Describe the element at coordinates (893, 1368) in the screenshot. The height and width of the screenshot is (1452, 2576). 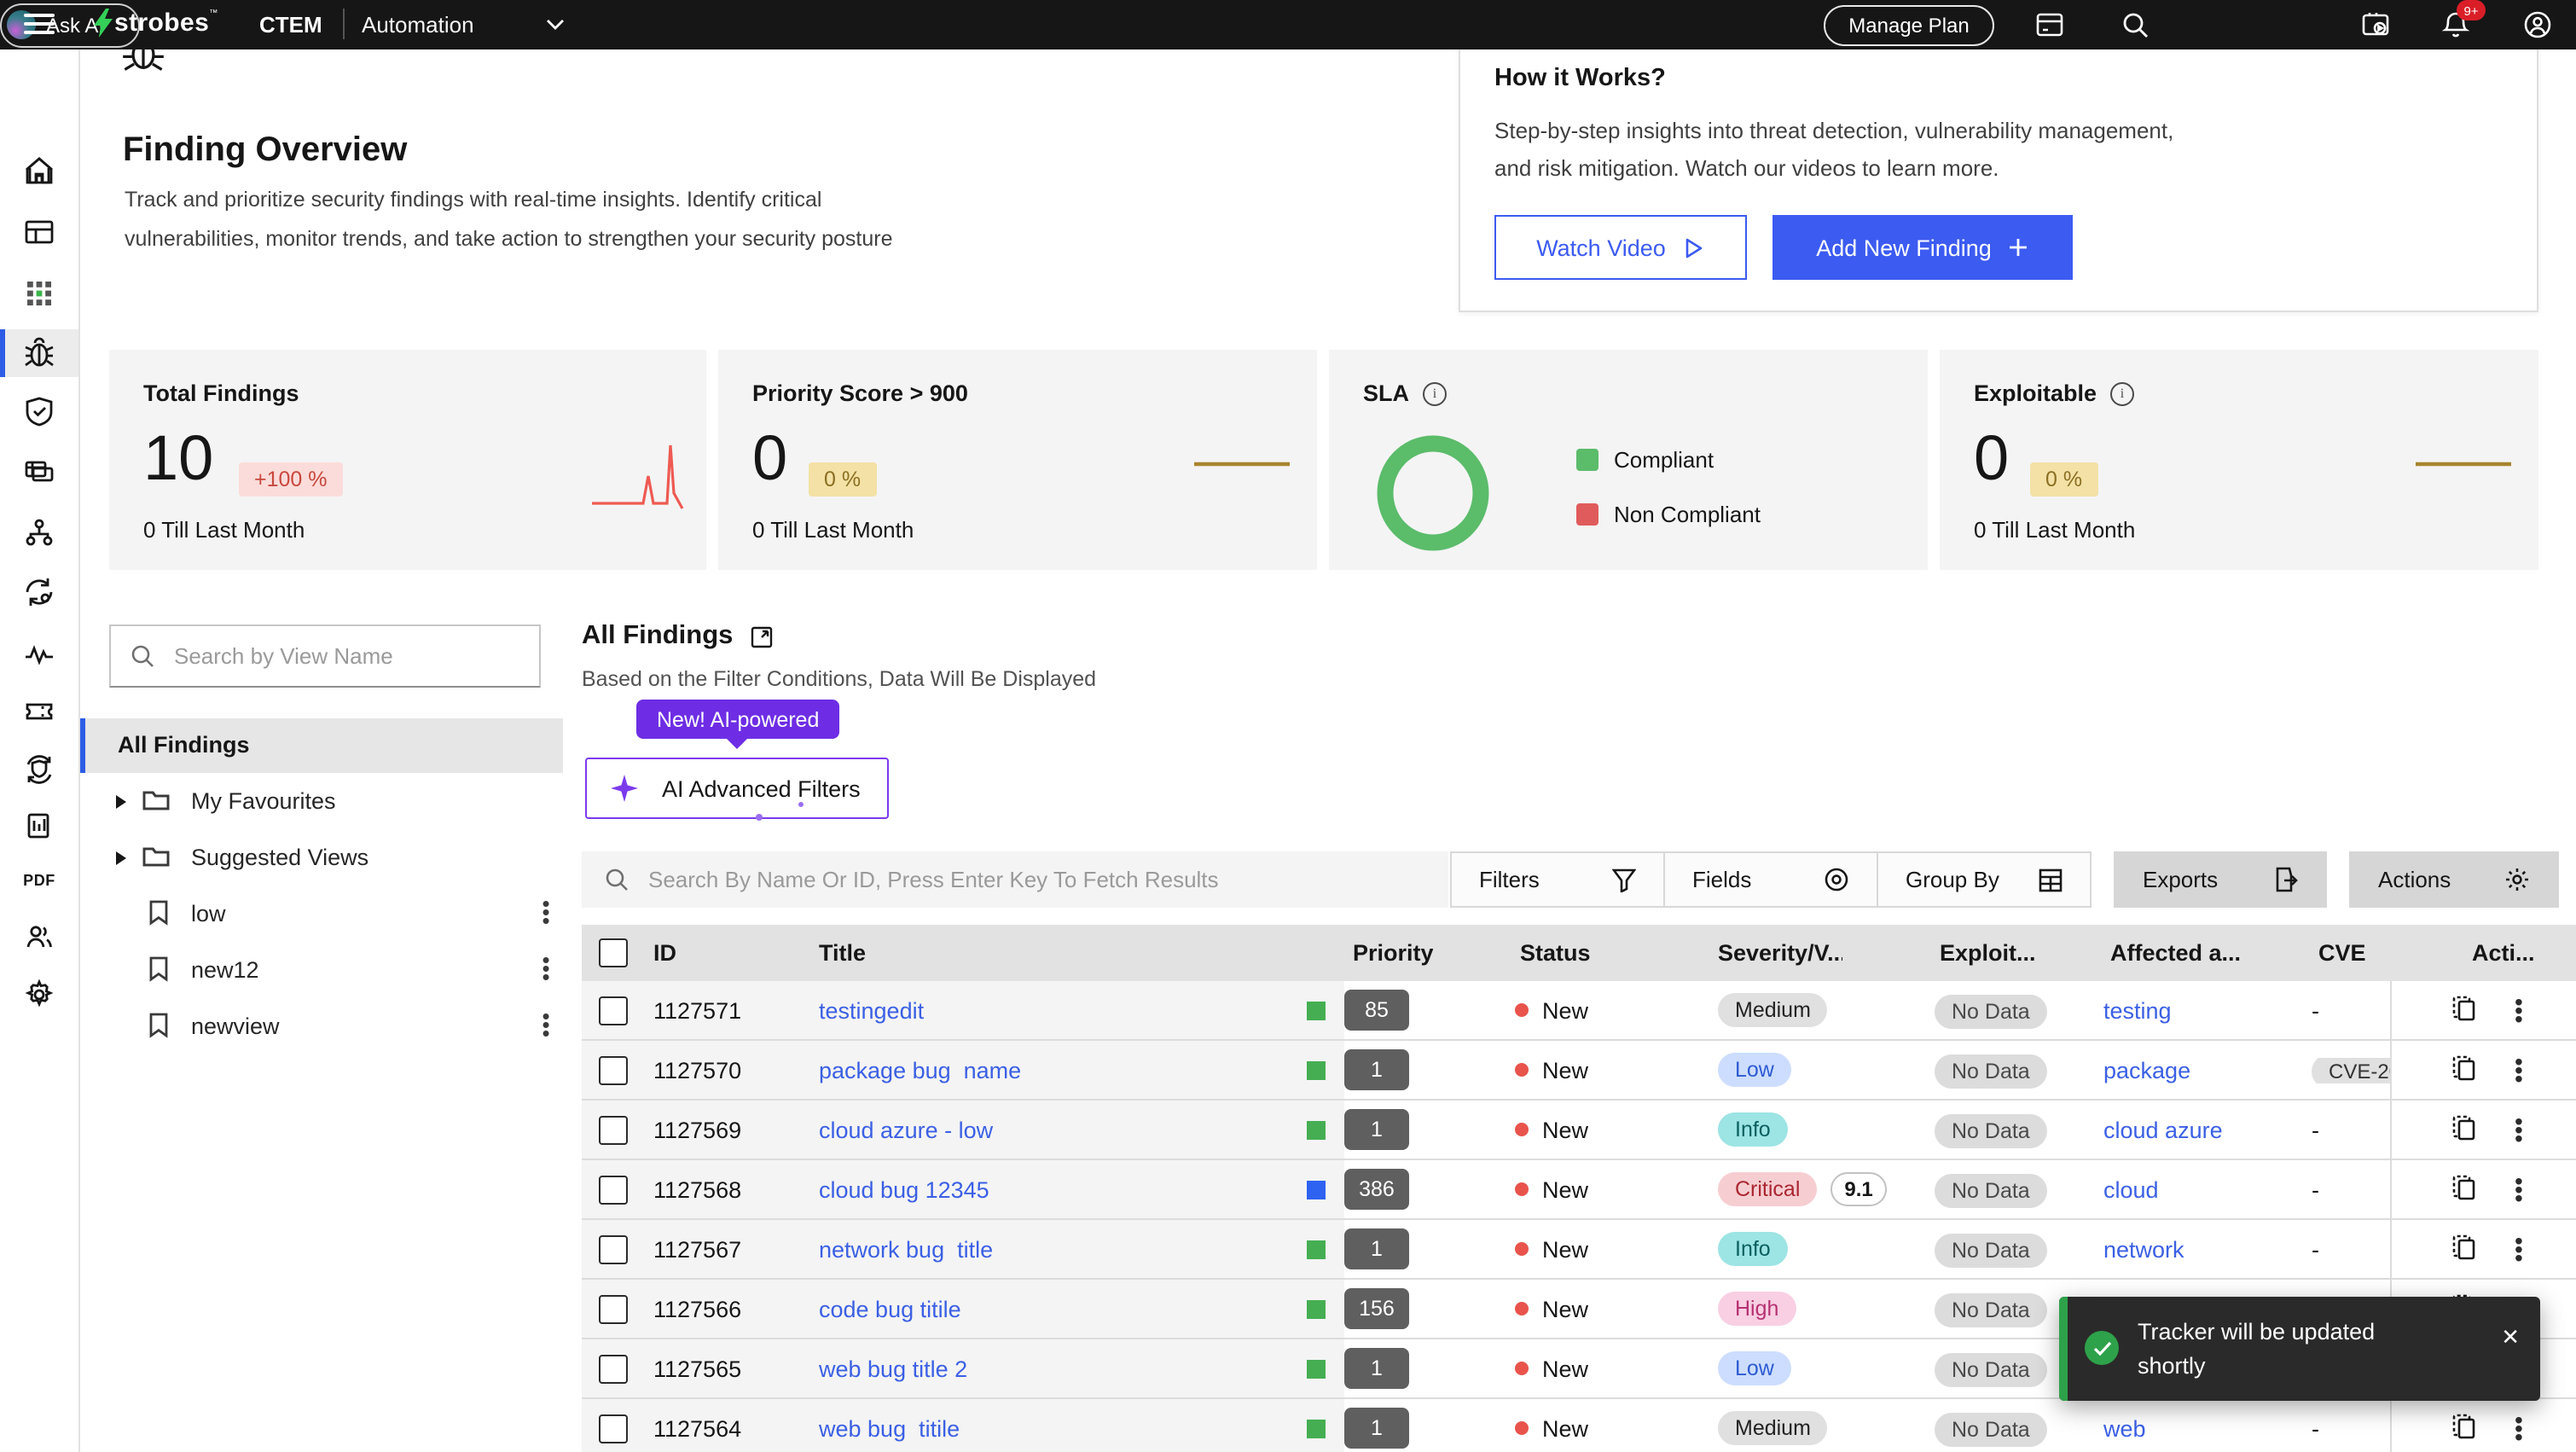
I see `finding-title-link: web bug title 2` at that location.